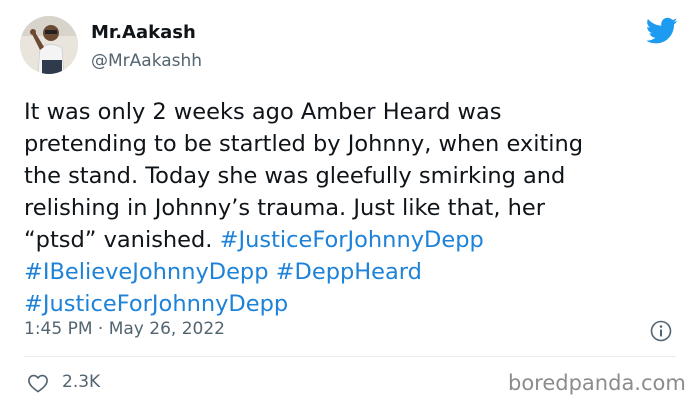  I want to click on tweet-text-line: It was only 2 weeks ago Amber Heard was, so click(354, 112).